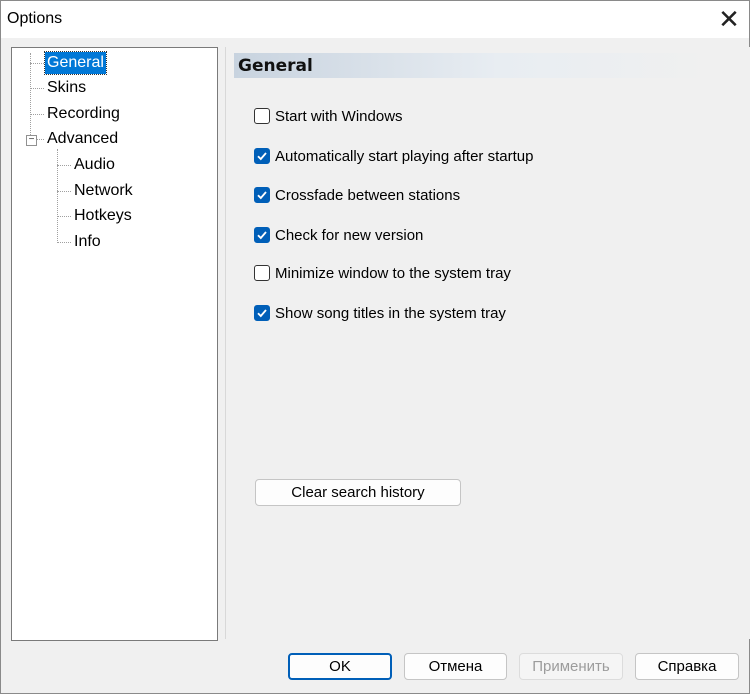 This screenshot has height=694, width=750. I want to click on collapse-icon: −, so click(31, 140).